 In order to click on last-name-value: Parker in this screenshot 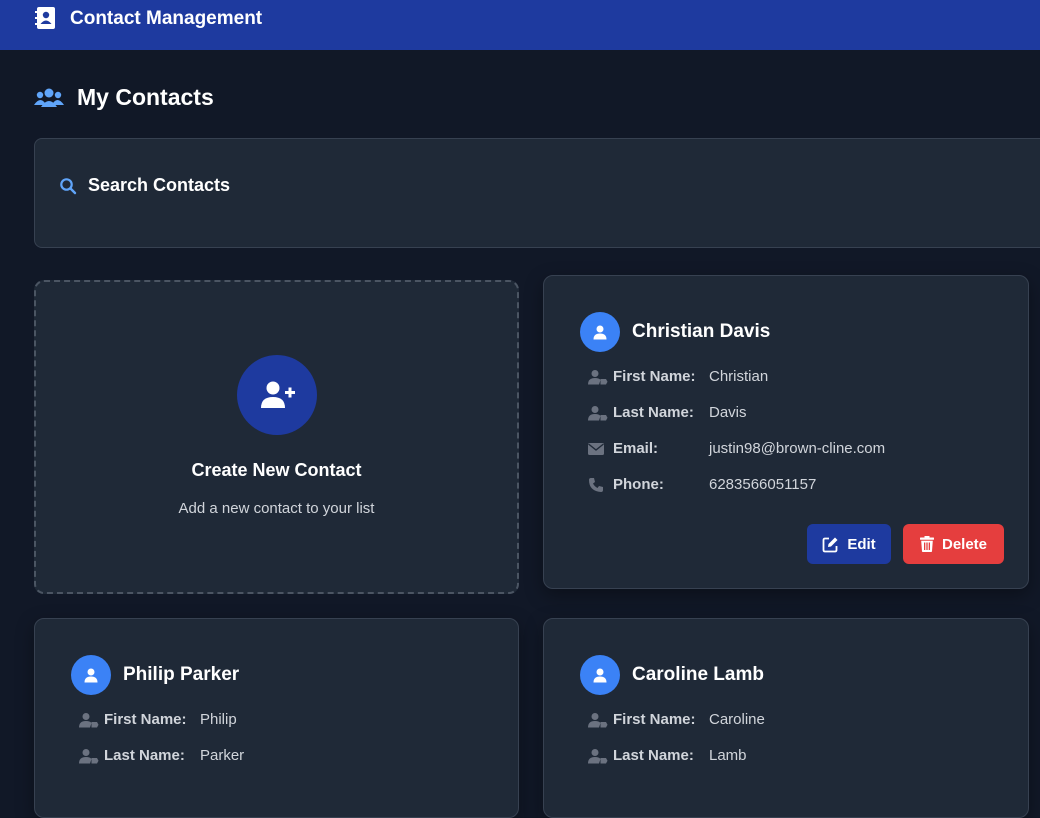, I will do `click(222, 755)`.